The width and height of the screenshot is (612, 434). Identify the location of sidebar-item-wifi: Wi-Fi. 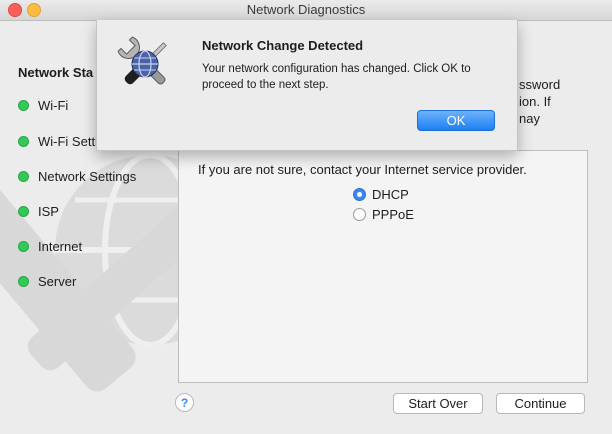
(43, 105).